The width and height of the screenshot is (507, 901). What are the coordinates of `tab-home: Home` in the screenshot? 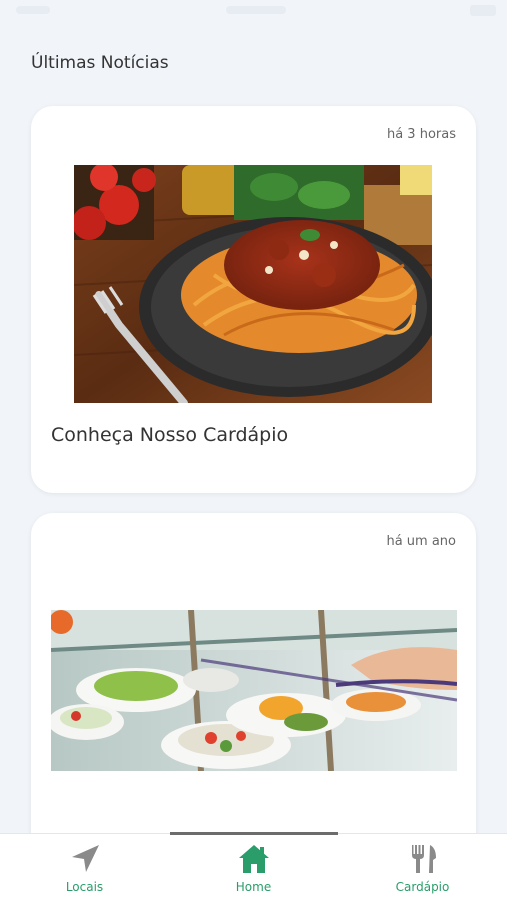 It's located at (253, 867).